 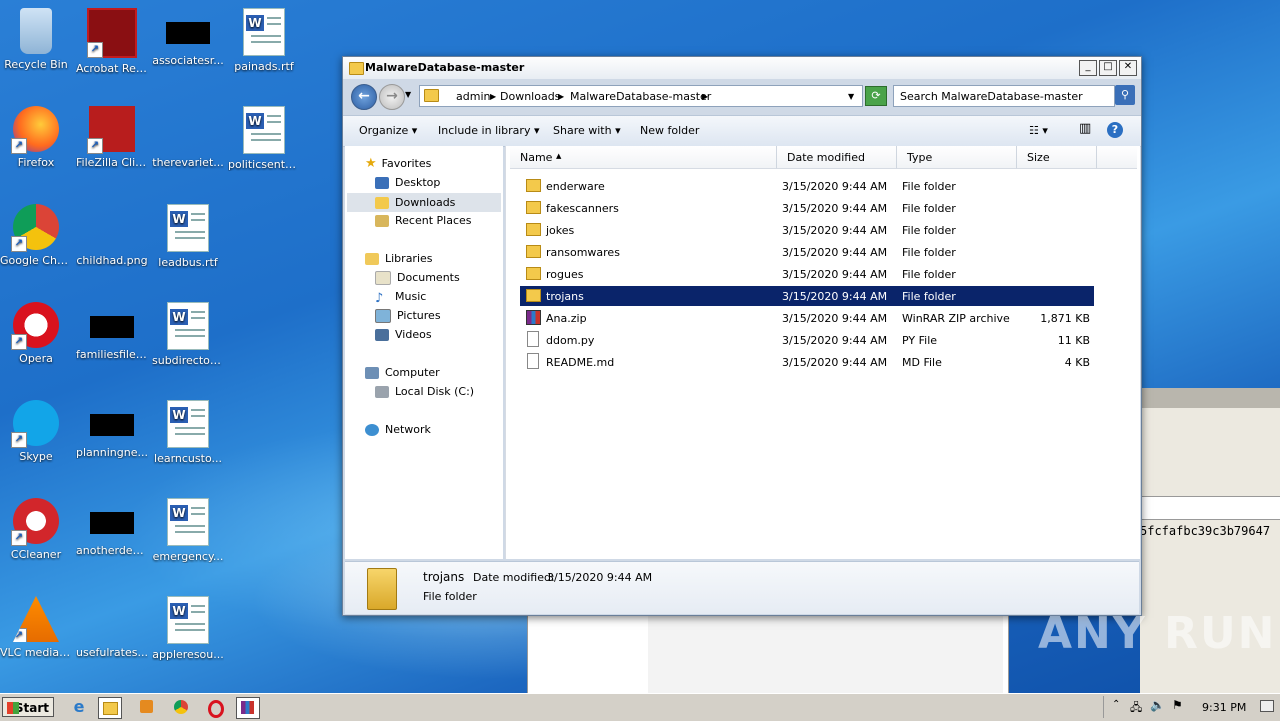 What do you see at coordinates (807, 362) in the screenshot?
I see `file-row-readme-md: README.md 3/15/2020 9:44 AM MD File 4 KB` at bounding box center [807, 362].